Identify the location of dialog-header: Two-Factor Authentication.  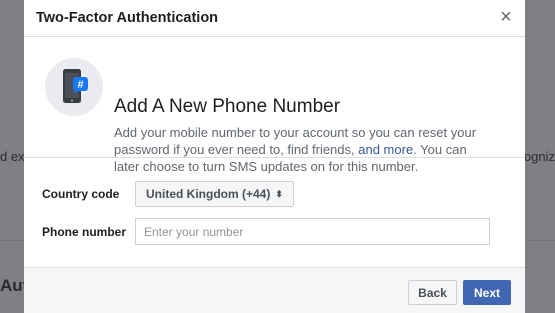
(274, 18).